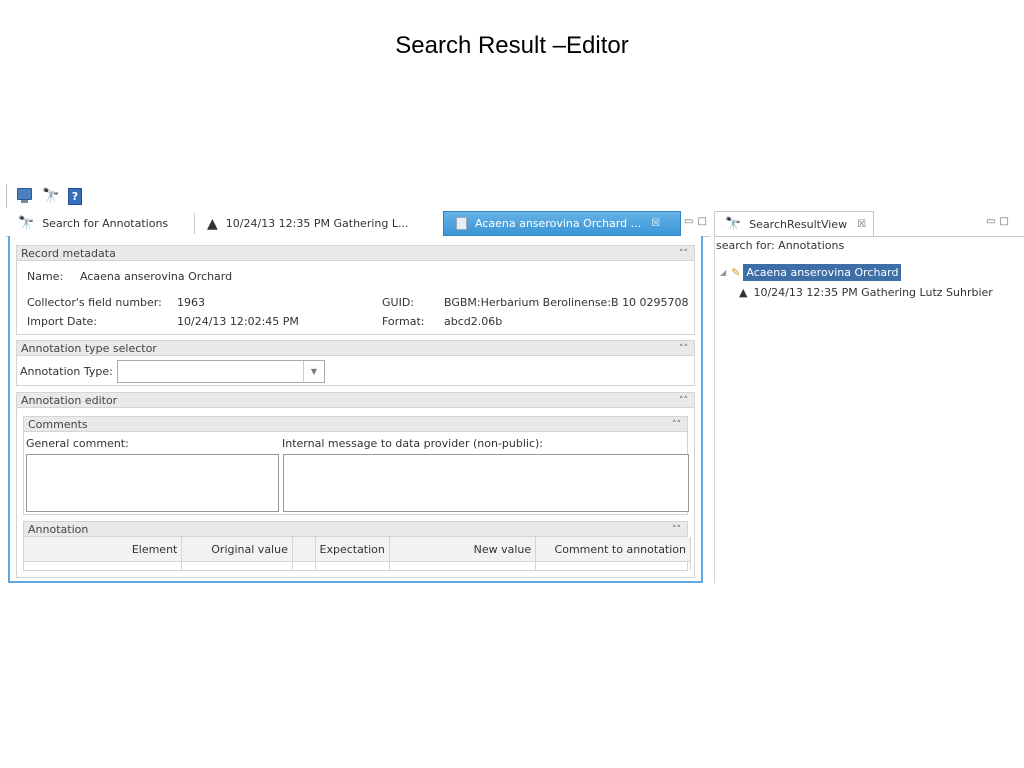 This screenshot has width=1024, height=768. Describe the element at coordinates (355, 424) in the screenshot. I see `comments-header: Comments ˄˄` at that location.